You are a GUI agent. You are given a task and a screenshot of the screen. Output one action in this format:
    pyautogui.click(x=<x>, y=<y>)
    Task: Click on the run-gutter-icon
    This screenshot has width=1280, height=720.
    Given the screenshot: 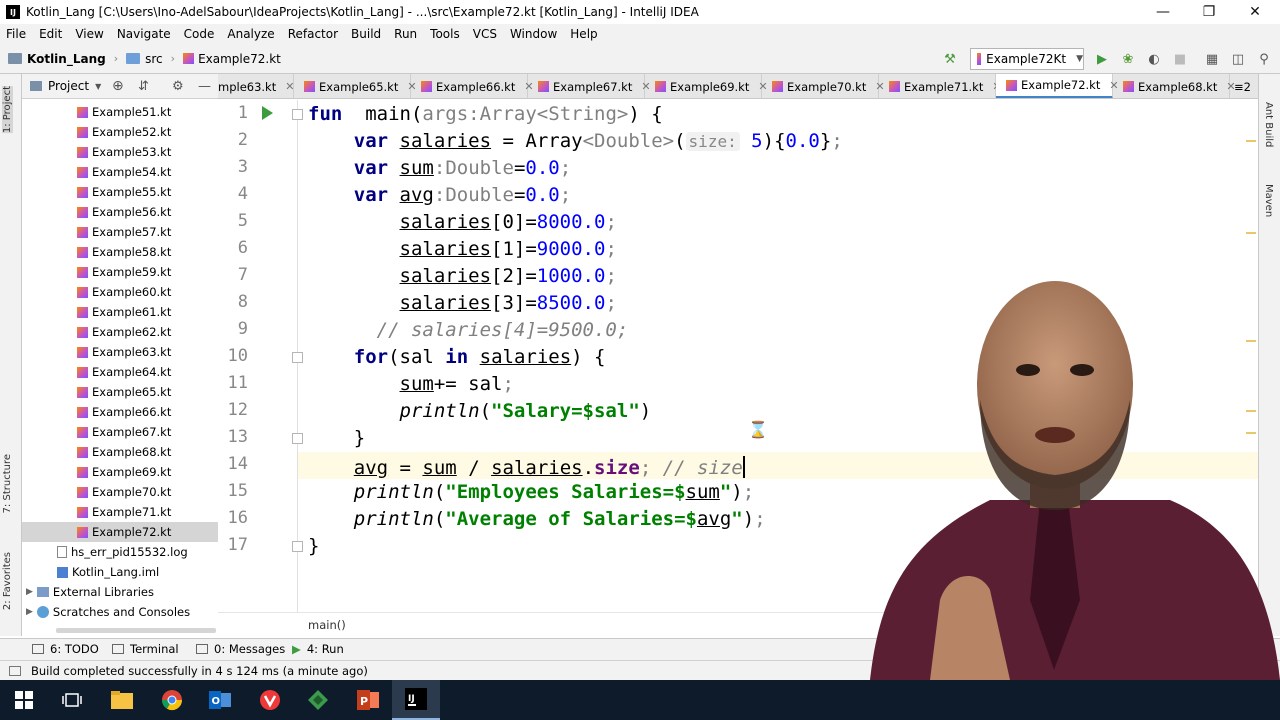 What is the action you would take?
    pyautogui.click(x=267, y=113)
    